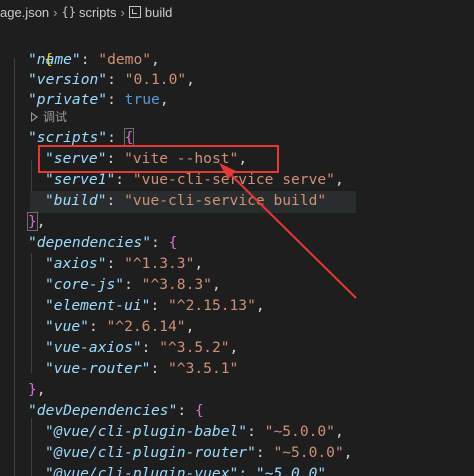 This screenshot has width=474, height=476. What do you see at coordinates (68, 12) in the screenshot?
I see `json-braces-icon: {}` at bounding box center [68, 12].